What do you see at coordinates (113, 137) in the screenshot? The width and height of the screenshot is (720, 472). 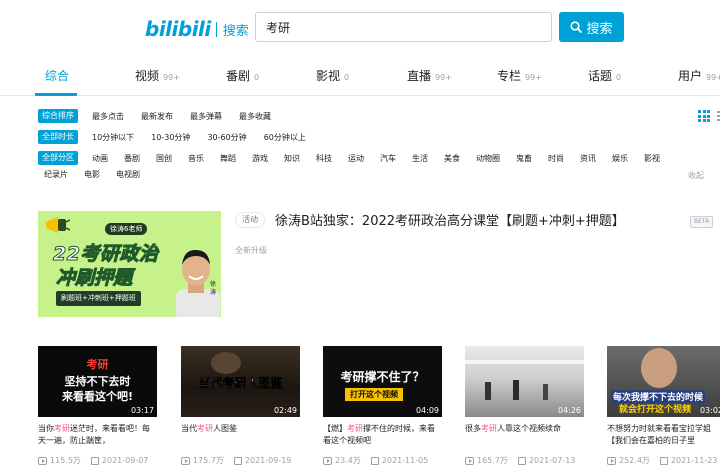 I see `filter-duration-under-10: 10分钟以下` at bounding box center [113, 137].